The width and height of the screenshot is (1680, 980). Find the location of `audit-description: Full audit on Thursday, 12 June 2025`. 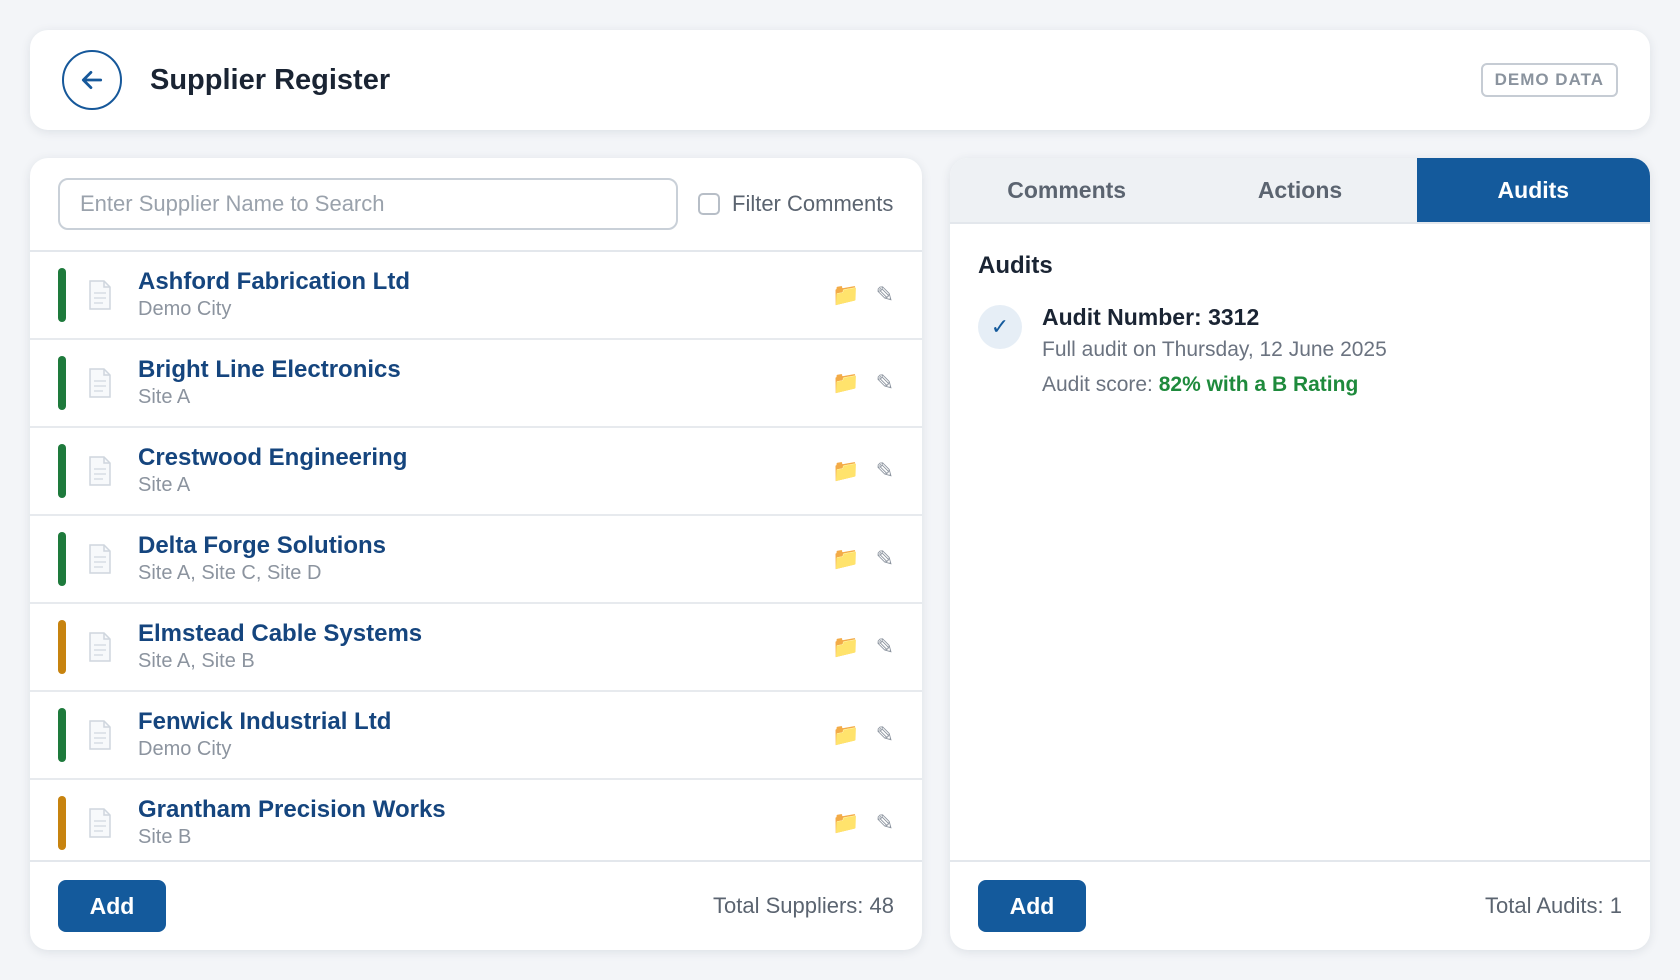

audit-description: Full audit on Thursday, 12 June 2025 is located at coordinates (1214, 349).